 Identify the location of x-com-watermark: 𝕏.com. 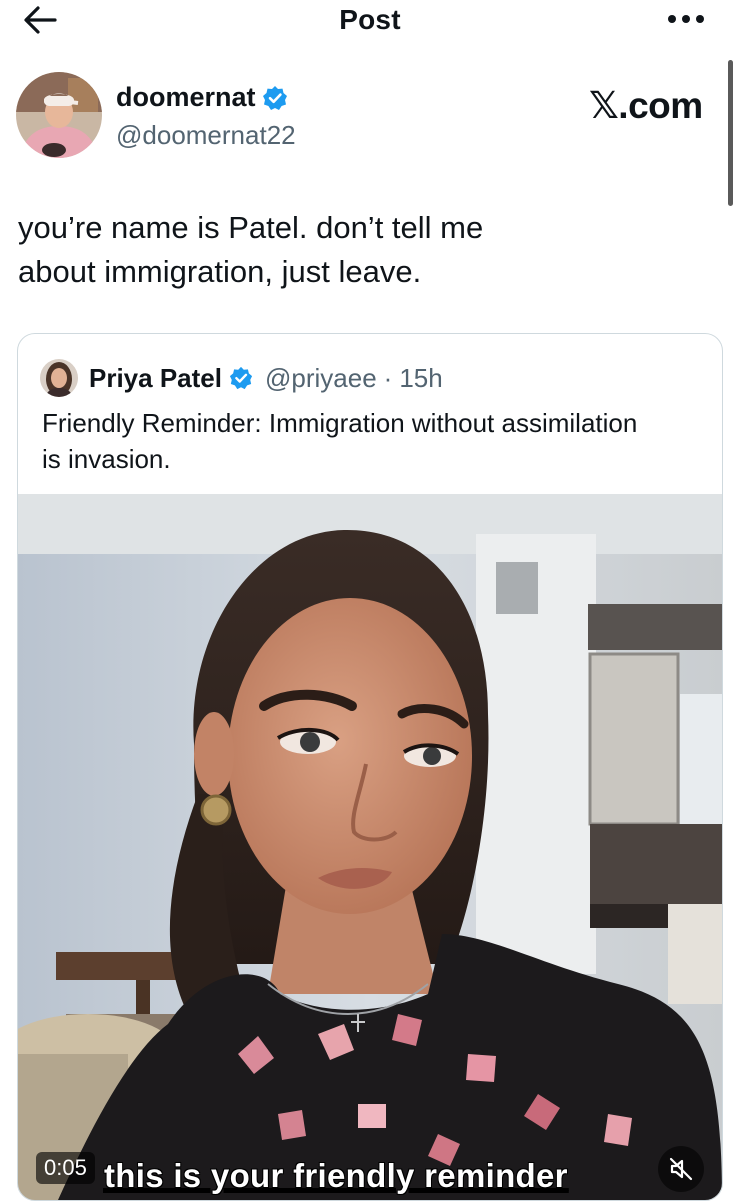
(646, 105).